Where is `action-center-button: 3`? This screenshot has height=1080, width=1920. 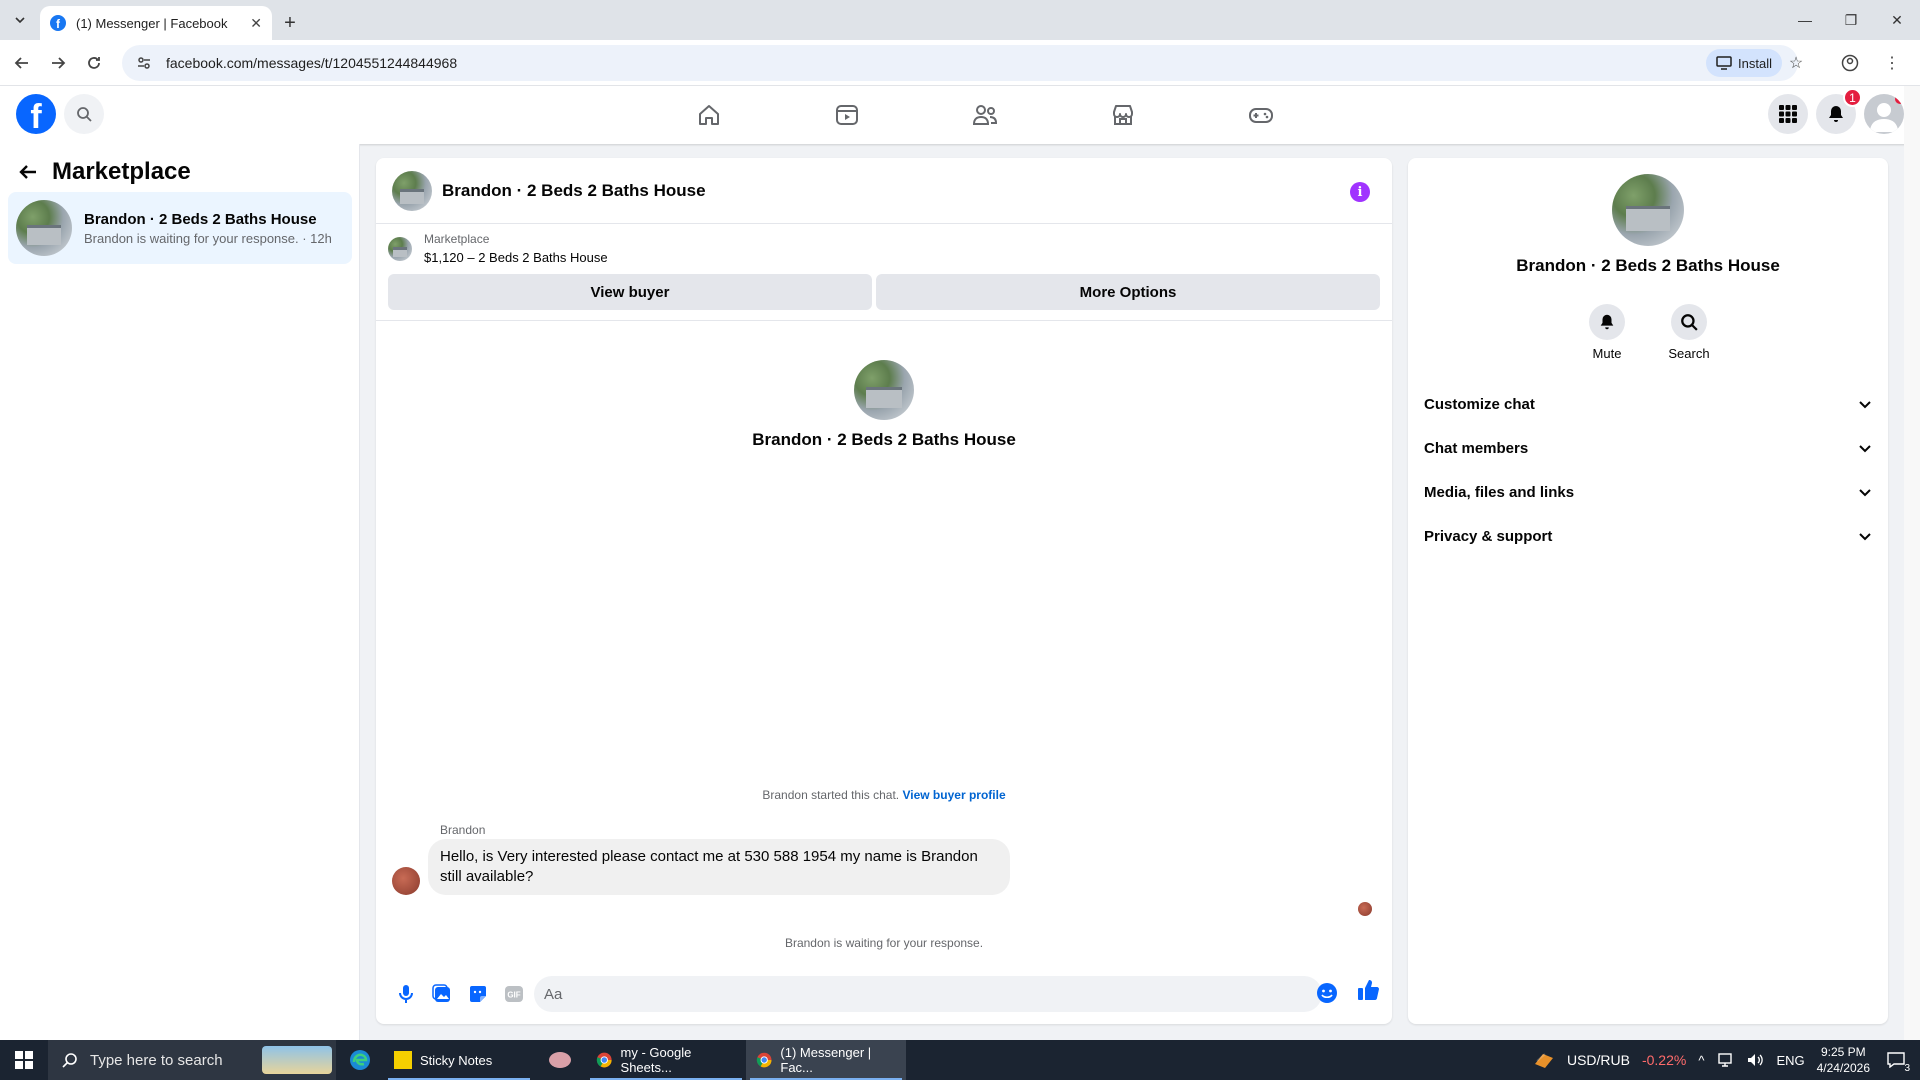 action-center-button: 3 is located at coordinates (1896, 1060).